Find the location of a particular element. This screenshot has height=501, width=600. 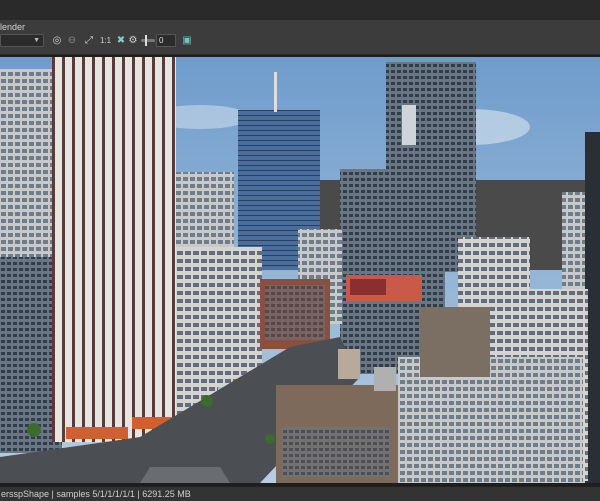

renderer-label: lender is located at coordinates (13, 27).